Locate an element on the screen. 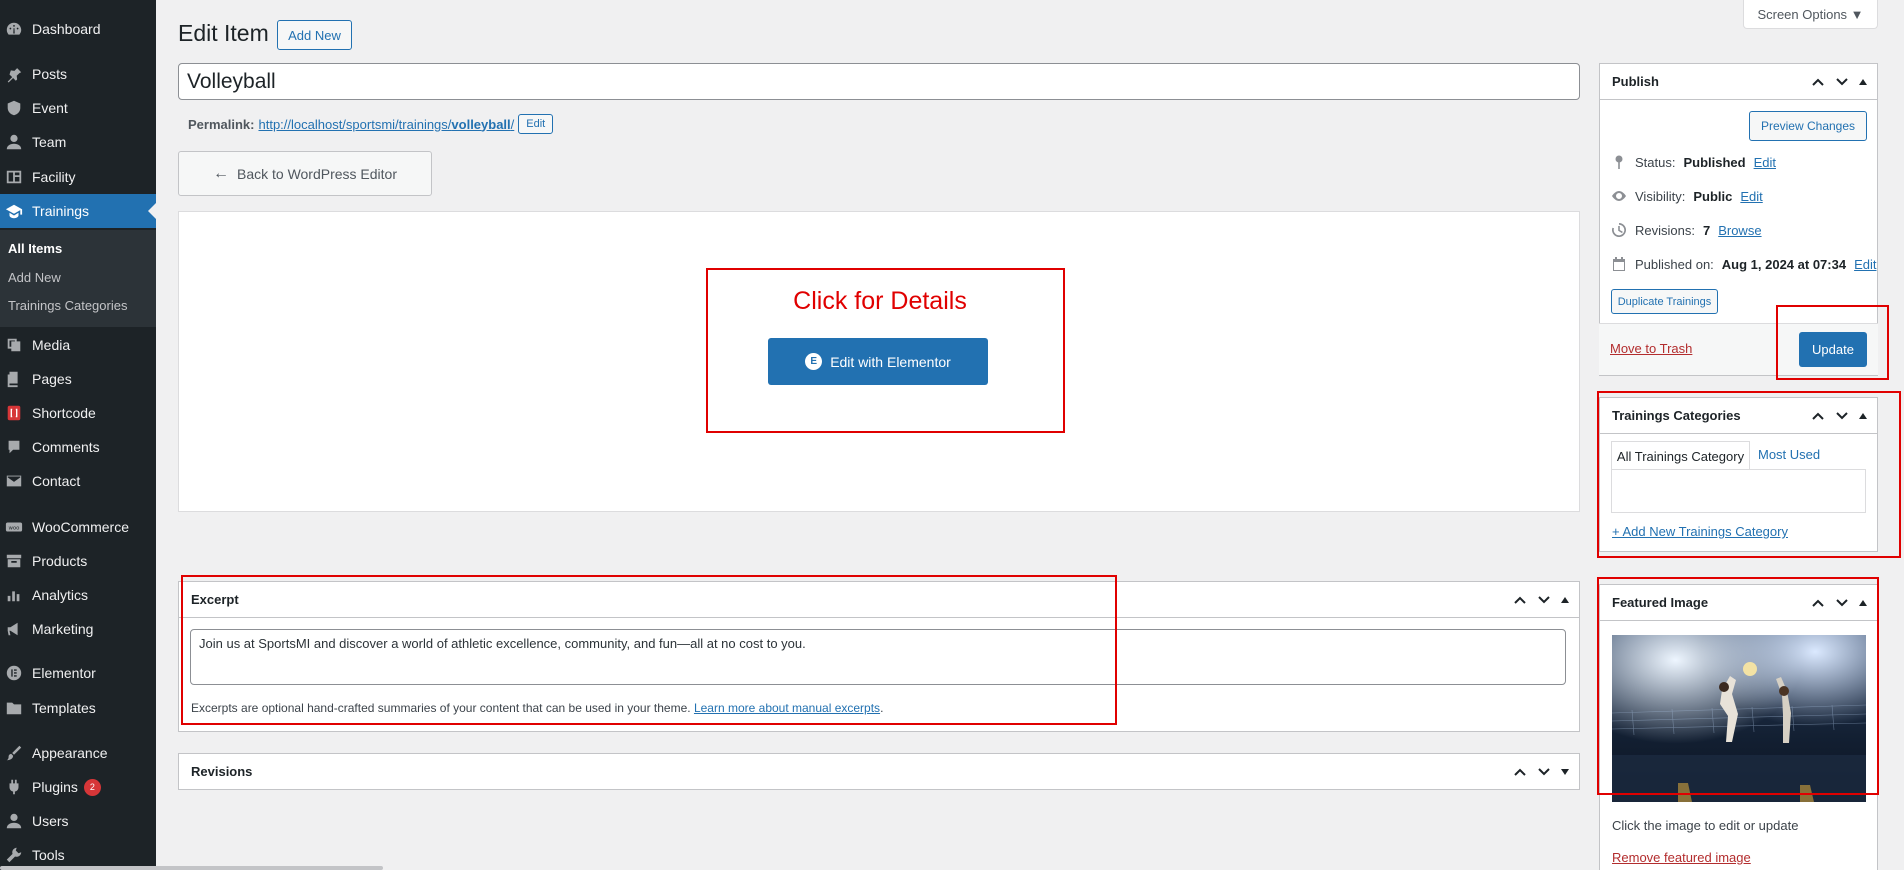 The image size is (1904, 870). menu-item-media: Media is located at coordinates (78, 345).